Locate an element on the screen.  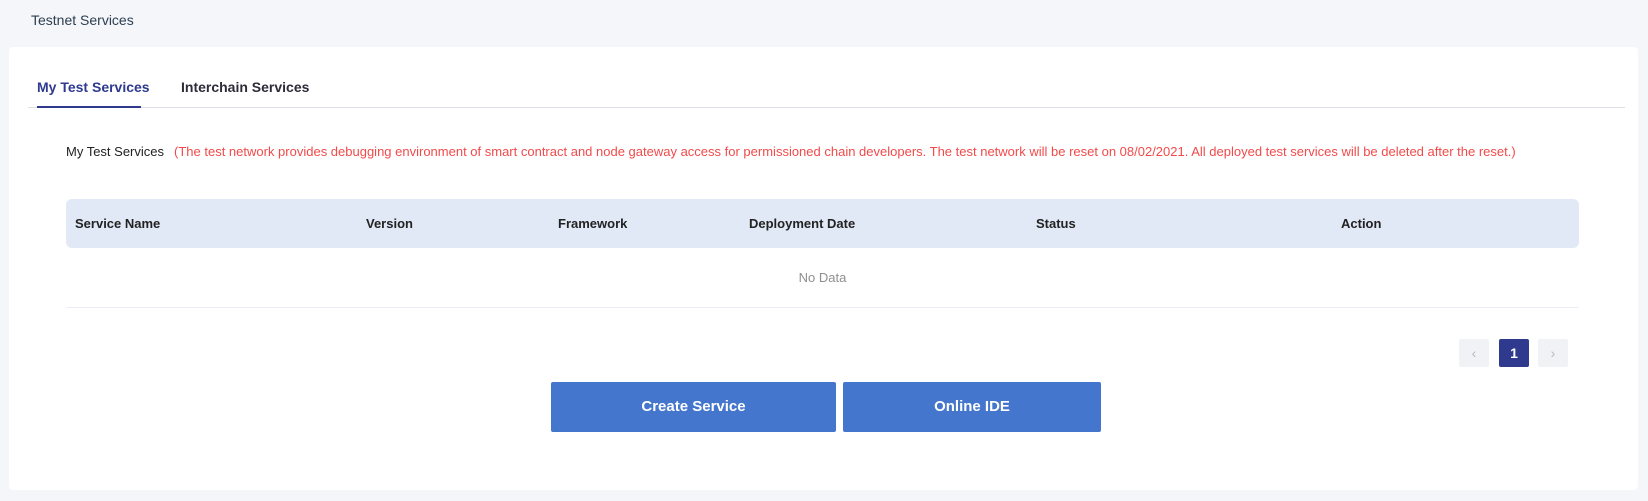
column-action: Action is located at coordinates (1361, 223).